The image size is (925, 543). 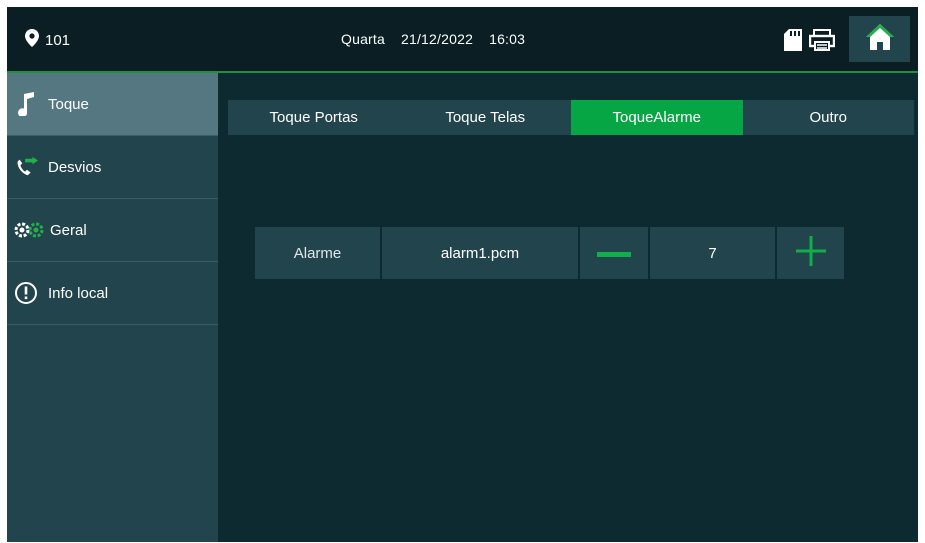 I want to click on tab-toque-alarme: ToqueAlarme, so click(x=657, y=117).